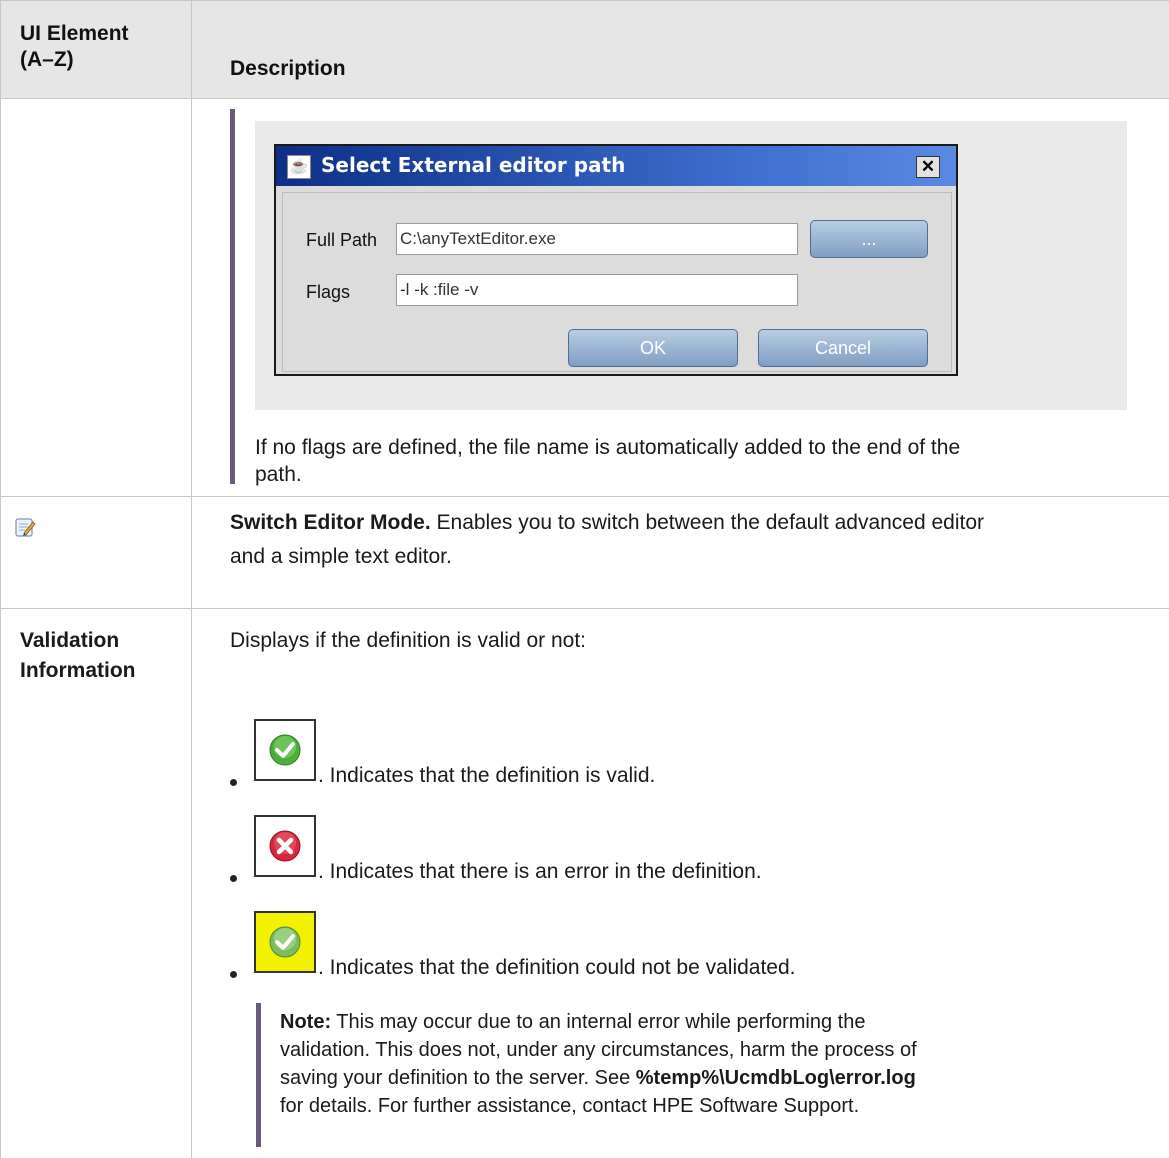 The image size is (1169, 1158). Describe the element at coordinates (597, 290) in the screenshot. I see `flags-input: -l -k :file -v` at that location.